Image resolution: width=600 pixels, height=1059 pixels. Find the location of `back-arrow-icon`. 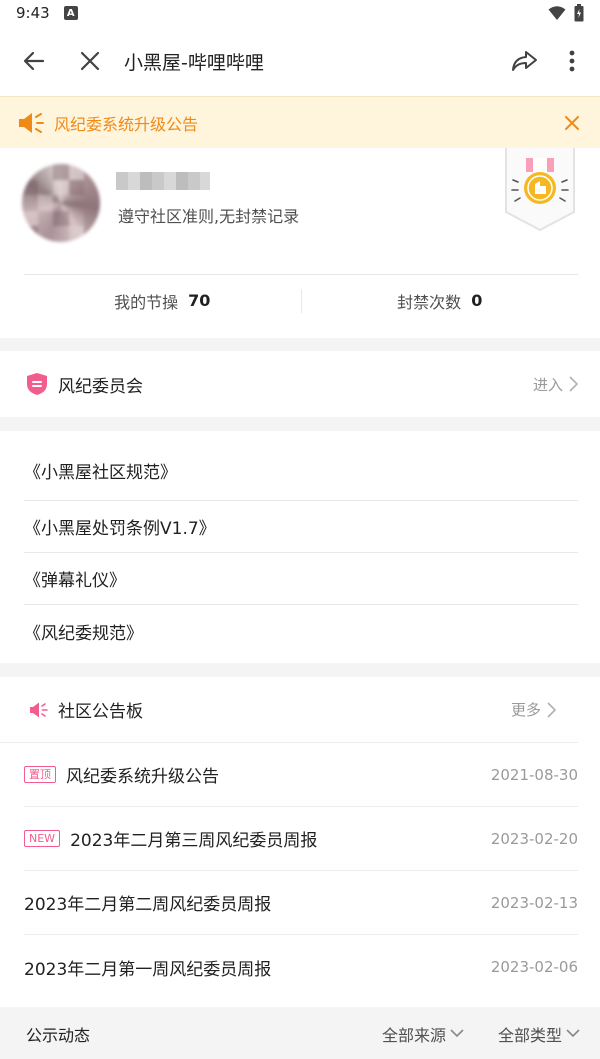

back-arrow-icon is located at coordinates (34, 61).